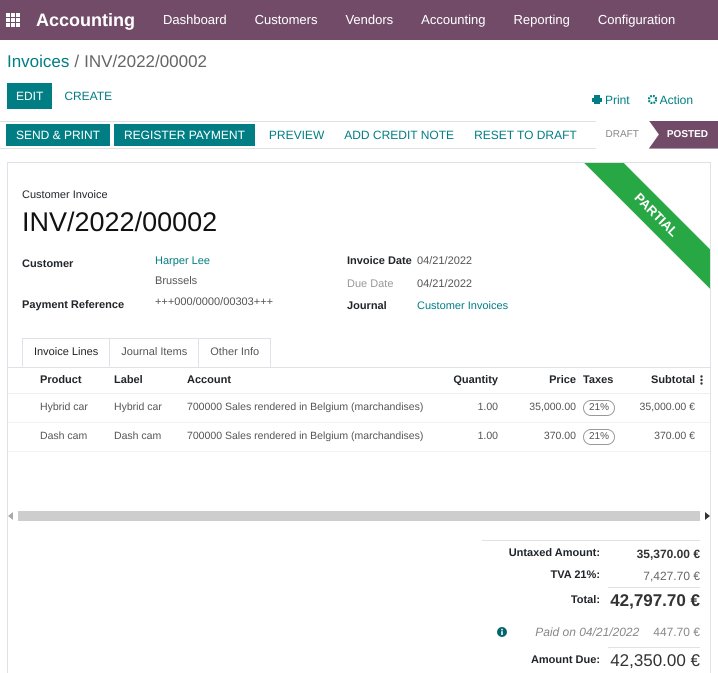  I want to click on menu-item: Dashboard, so click(195, 20).